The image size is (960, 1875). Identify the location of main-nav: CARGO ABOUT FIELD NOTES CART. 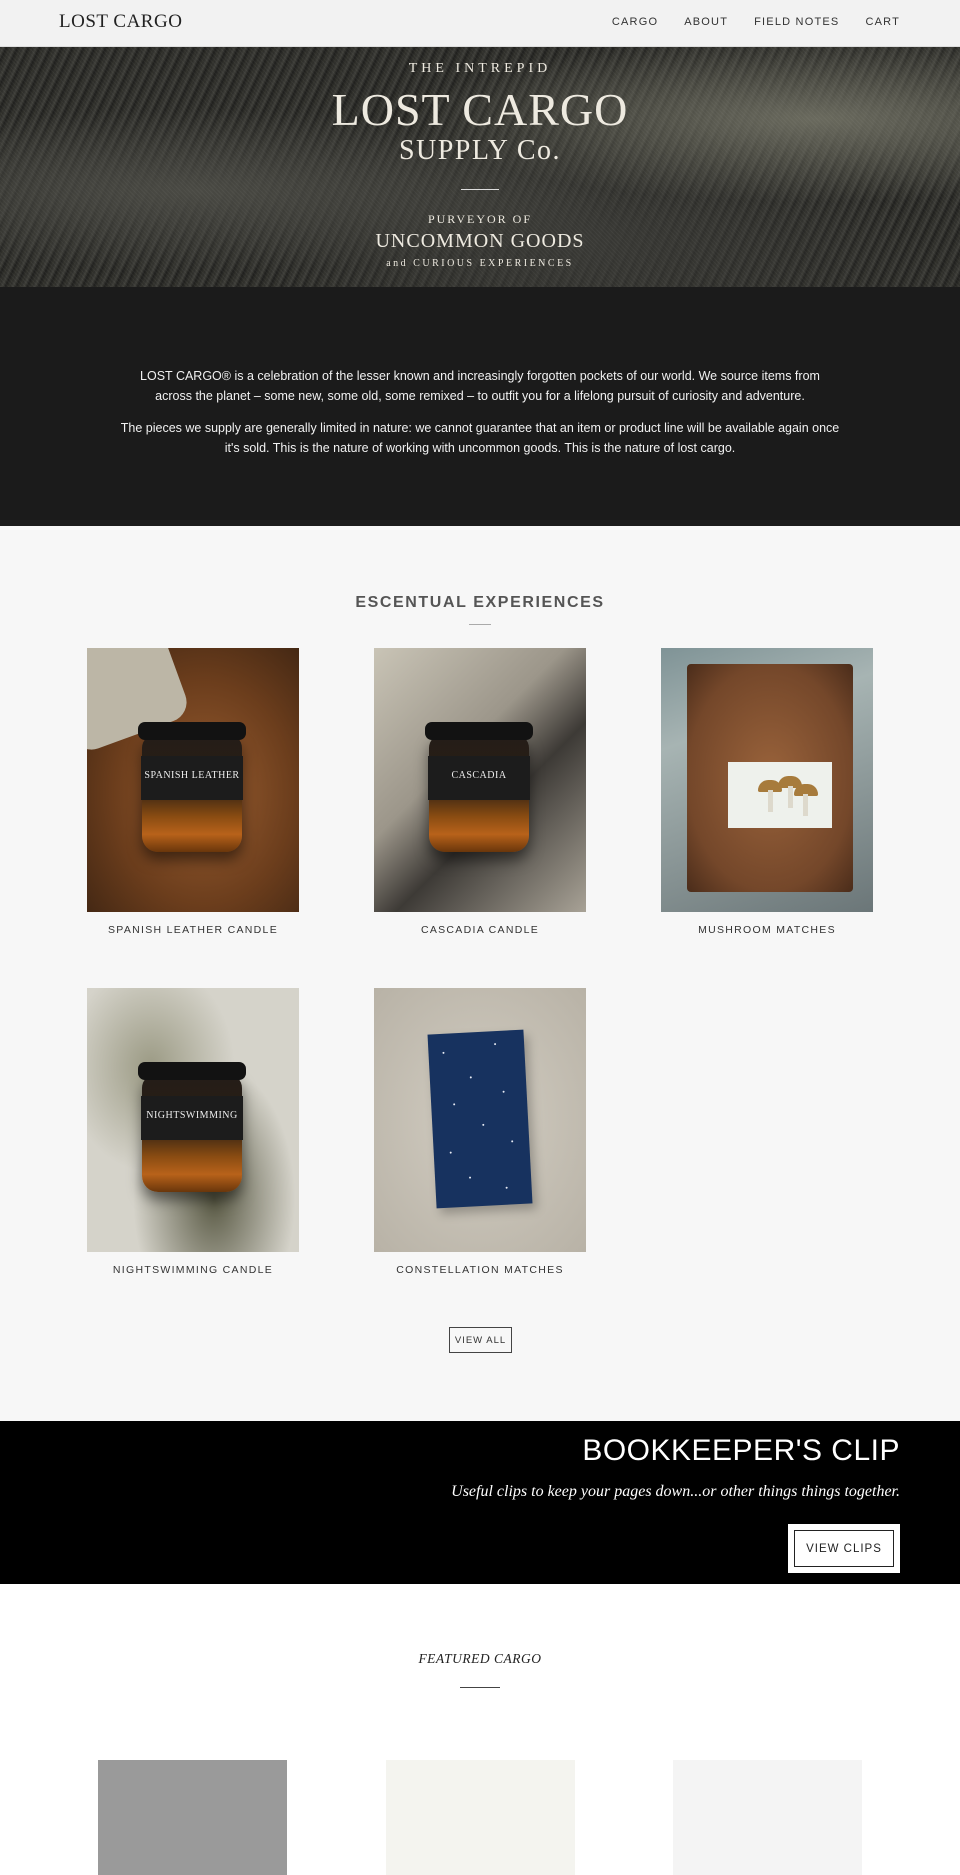
(756, 22).